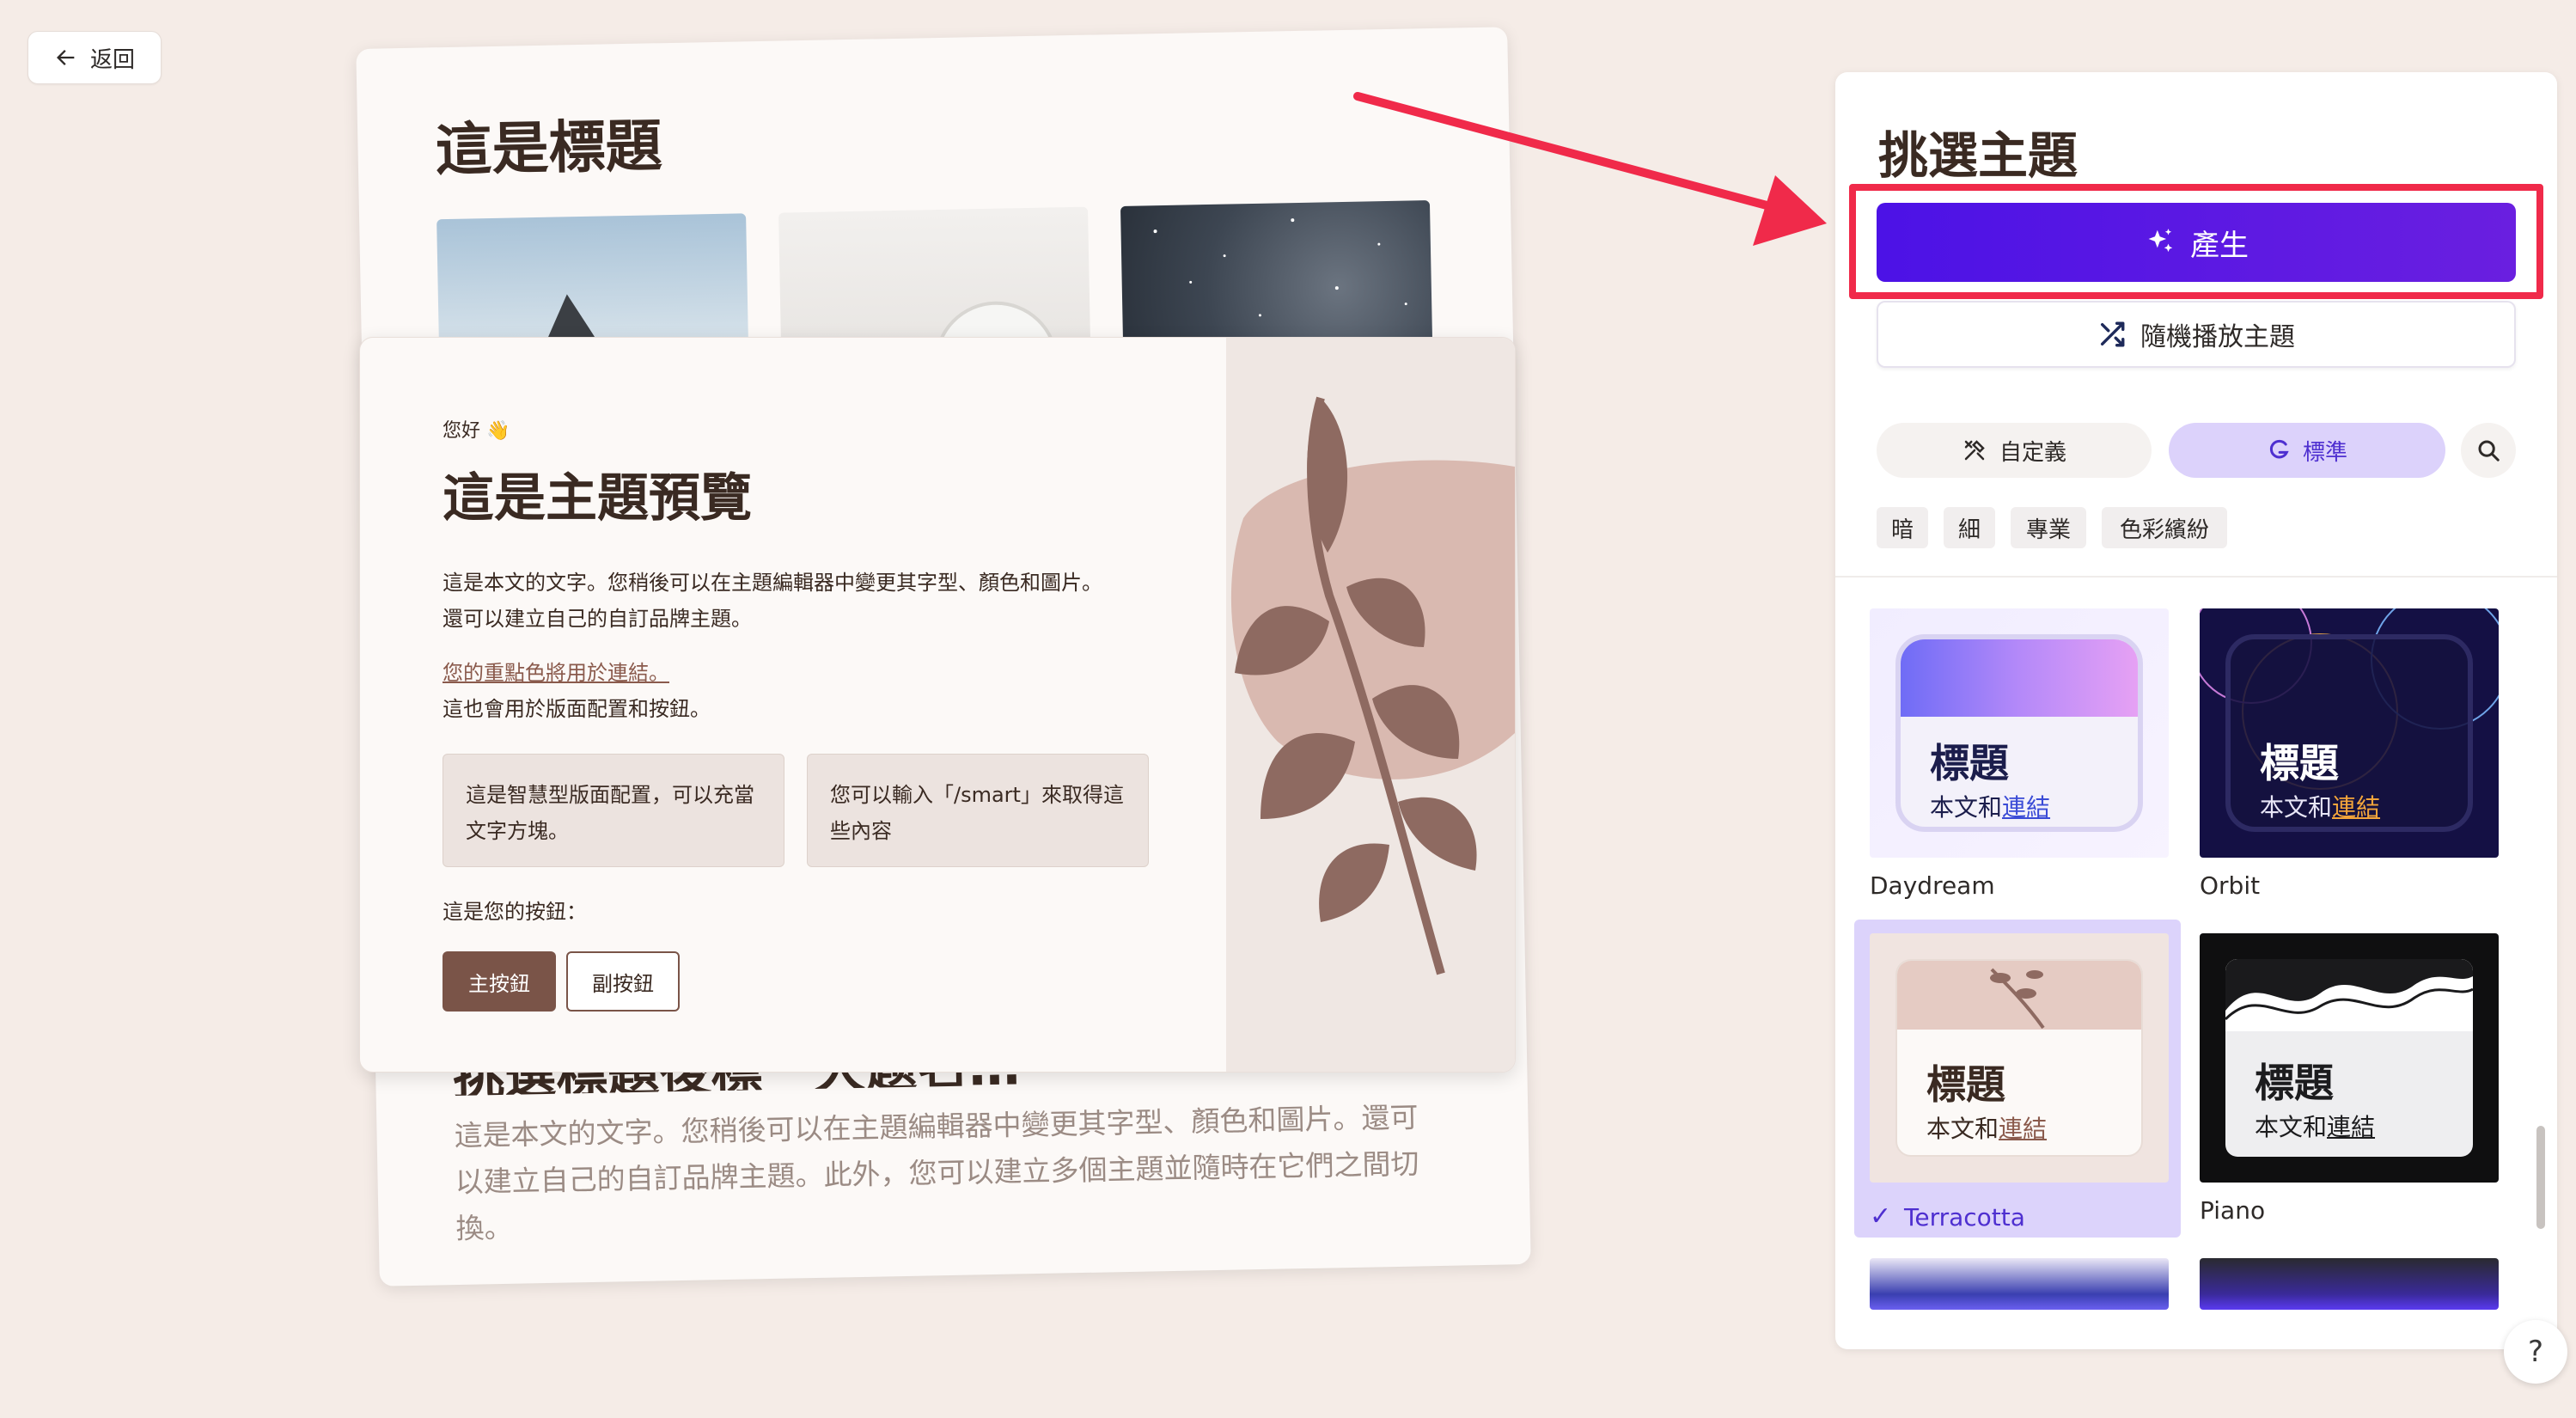  Describe the element at coordinates (2230, 885) in the screenshot. I see `theme-name: Orbit` at that location.